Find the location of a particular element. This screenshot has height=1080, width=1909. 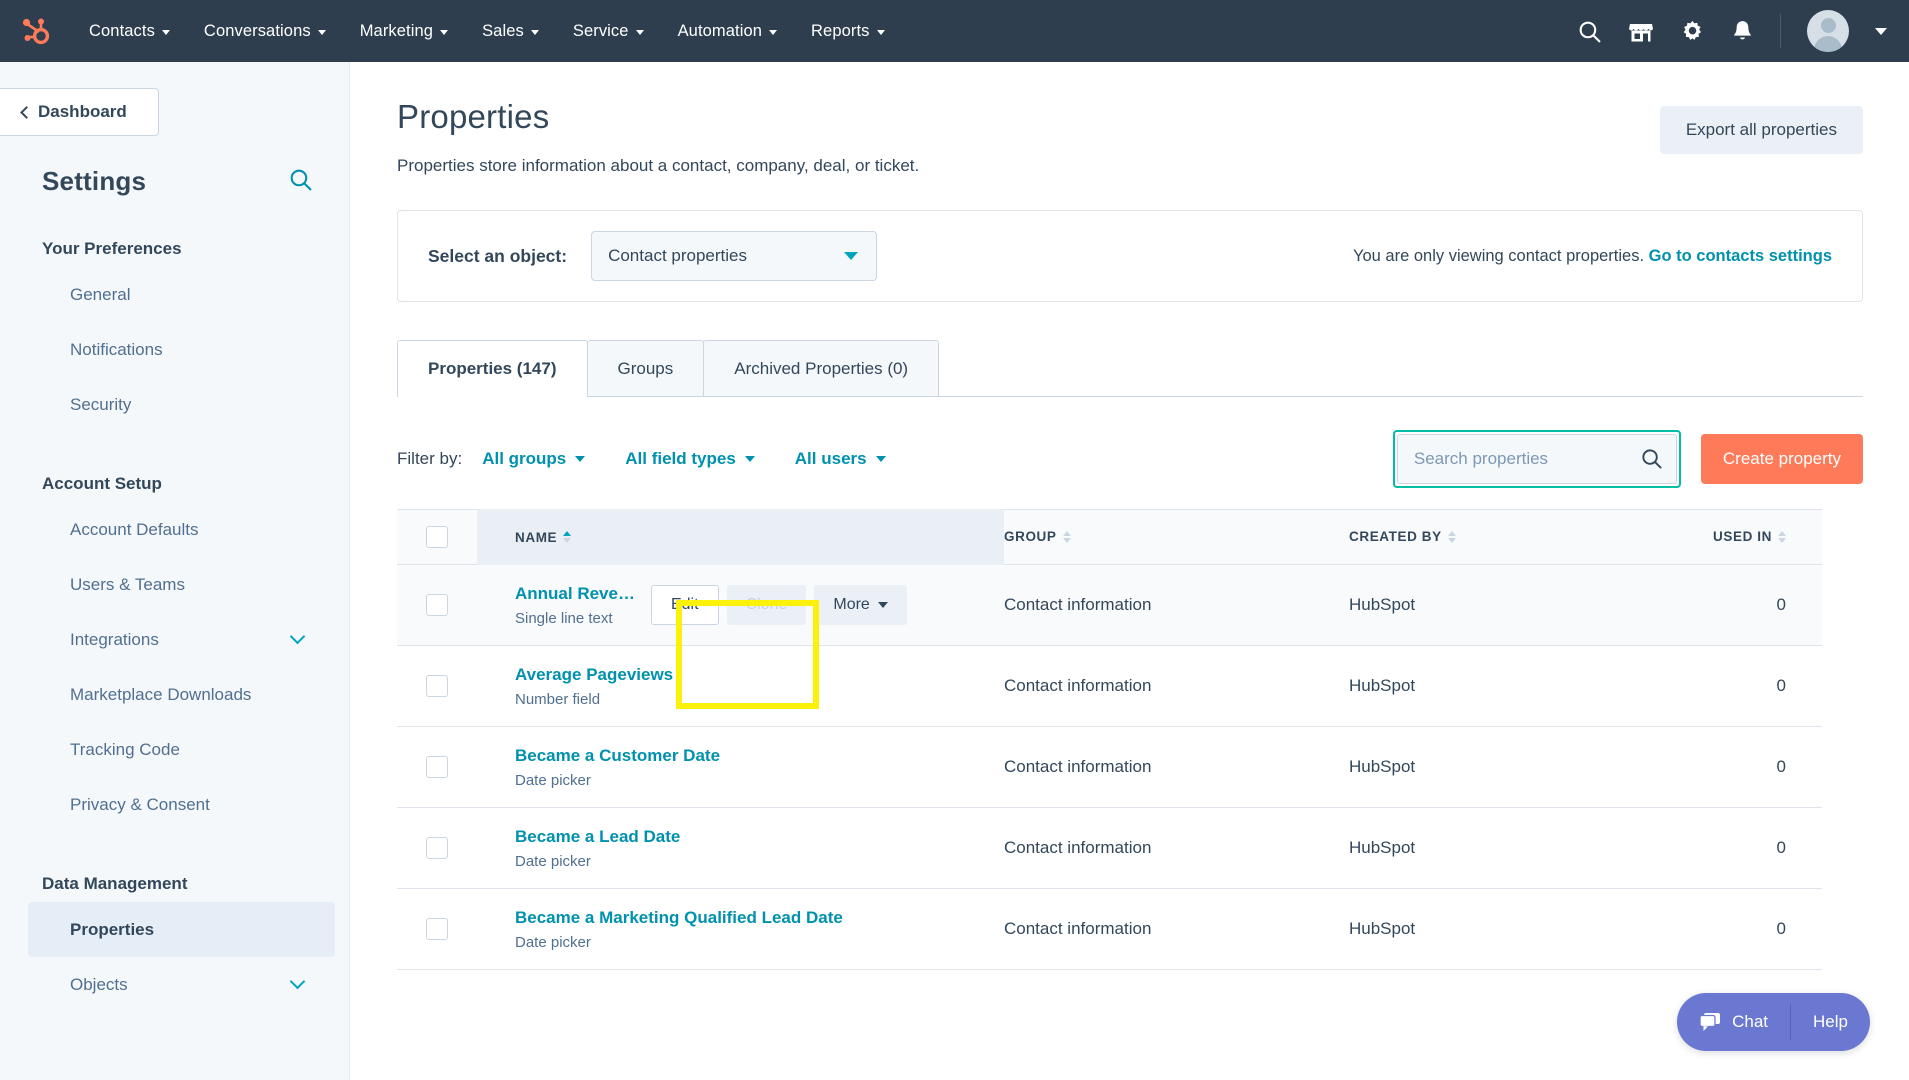

filter-all-field-types: All field types is located at coordinates (690, 459).